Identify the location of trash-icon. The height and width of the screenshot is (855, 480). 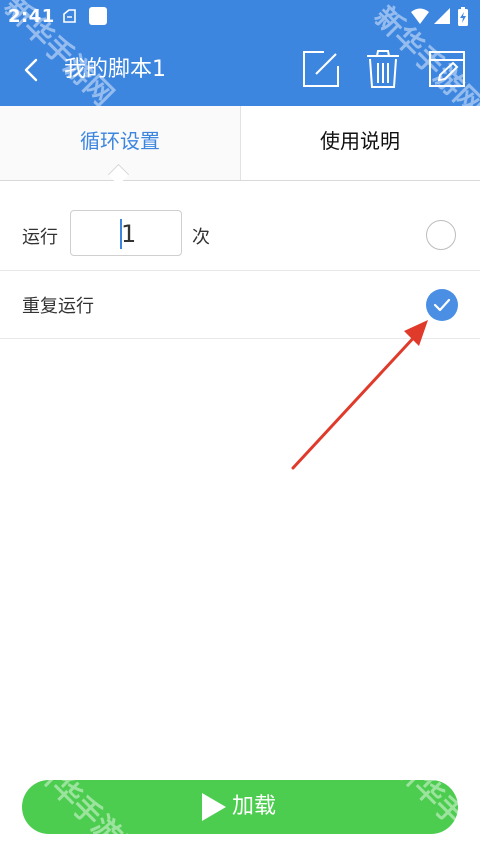
(383, 69).